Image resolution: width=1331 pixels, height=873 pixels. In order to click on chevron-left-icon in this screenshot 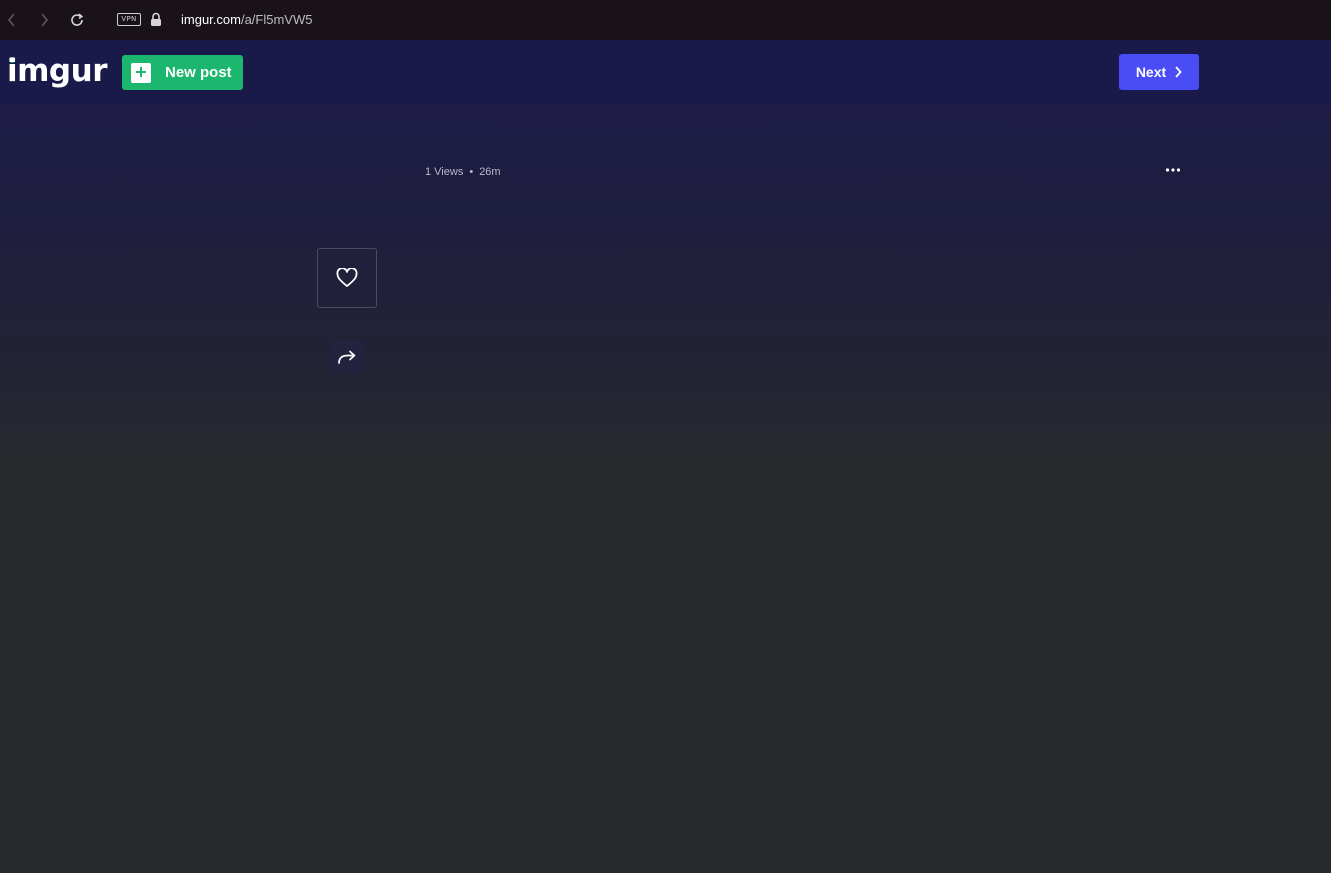, I will do `click(11, 20)`.